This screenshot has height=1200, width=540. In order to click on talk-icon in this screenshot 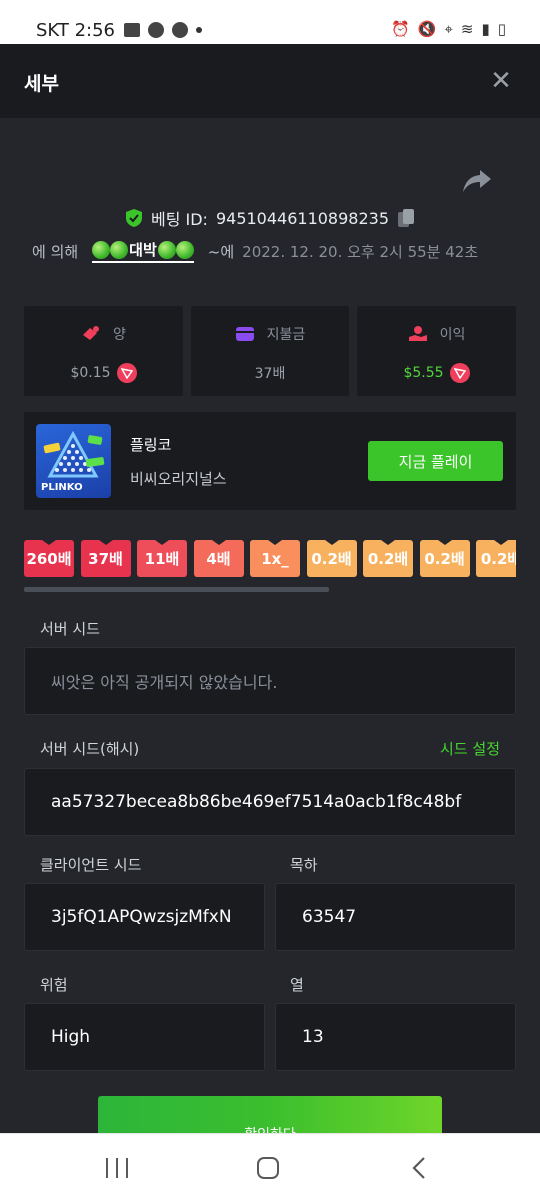, I will do `click(180, 30)`.